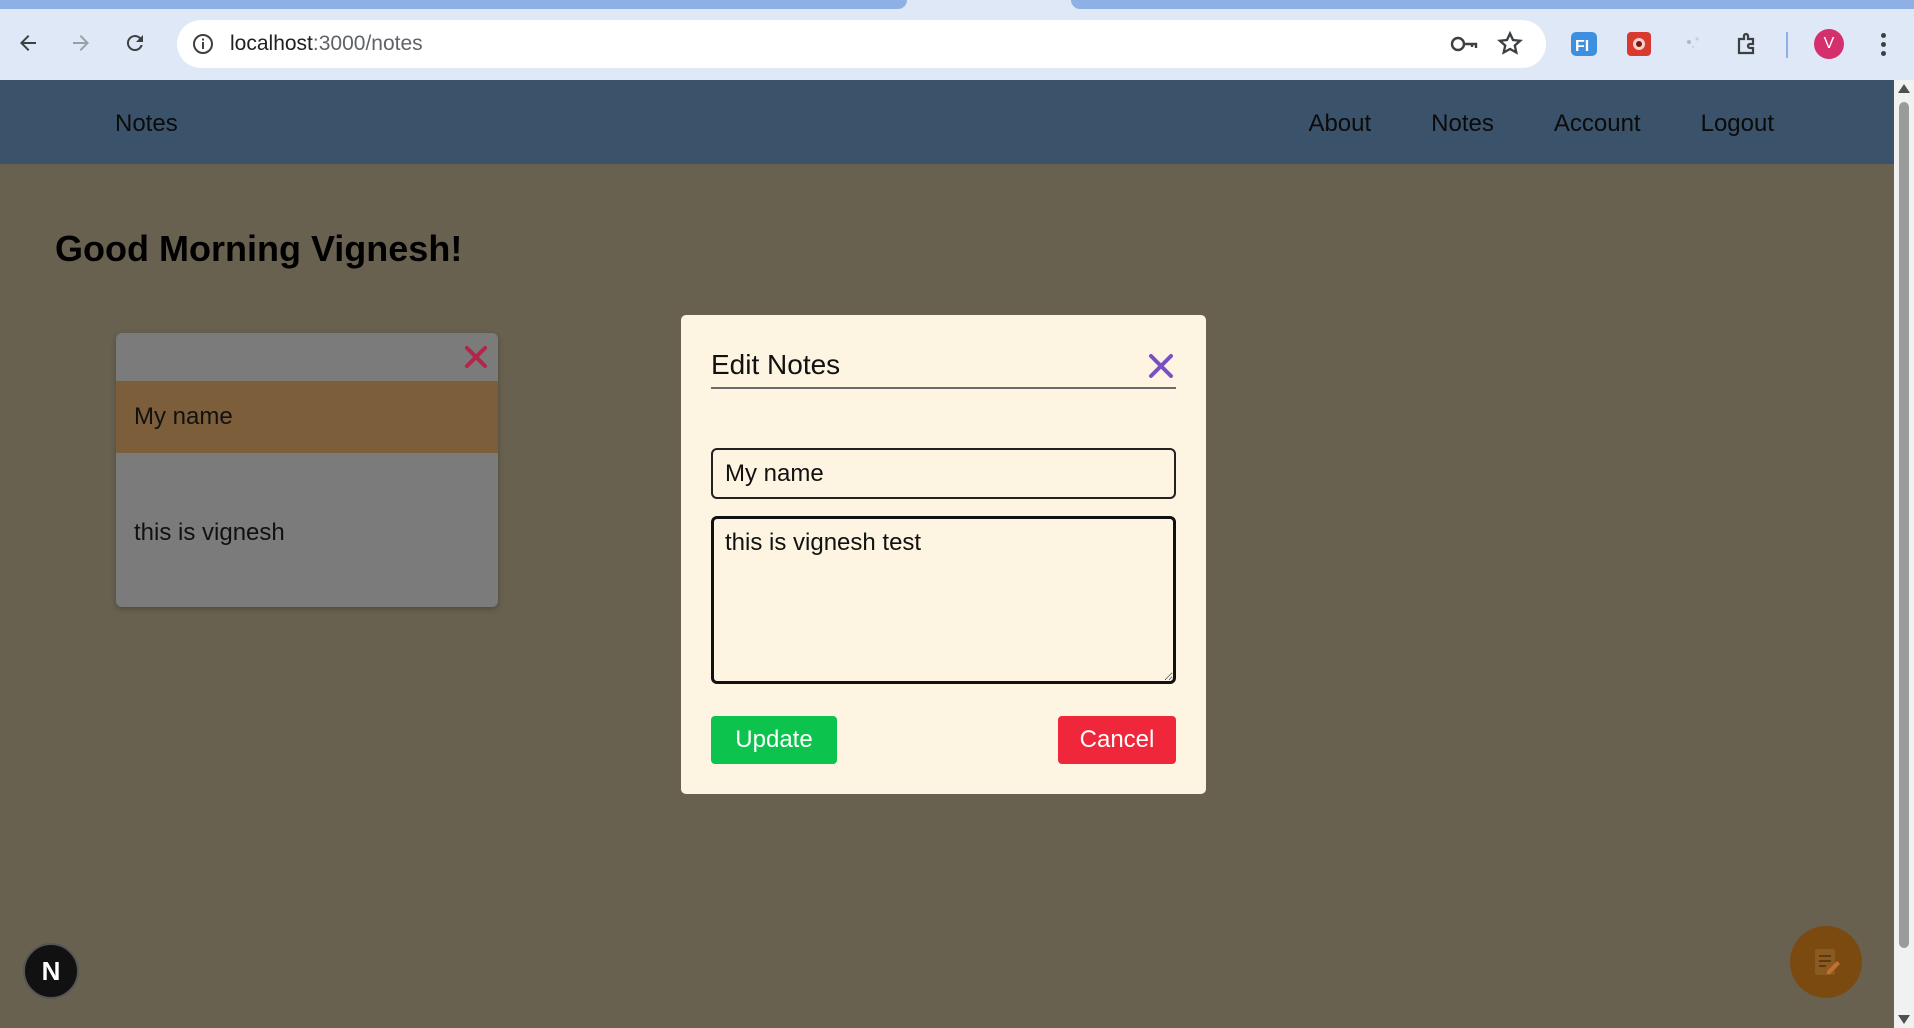  Describe the element at coordinates (947, 122) in the screenshot. I see `app-navbar: Notes About Notes Account Logout` at that location.